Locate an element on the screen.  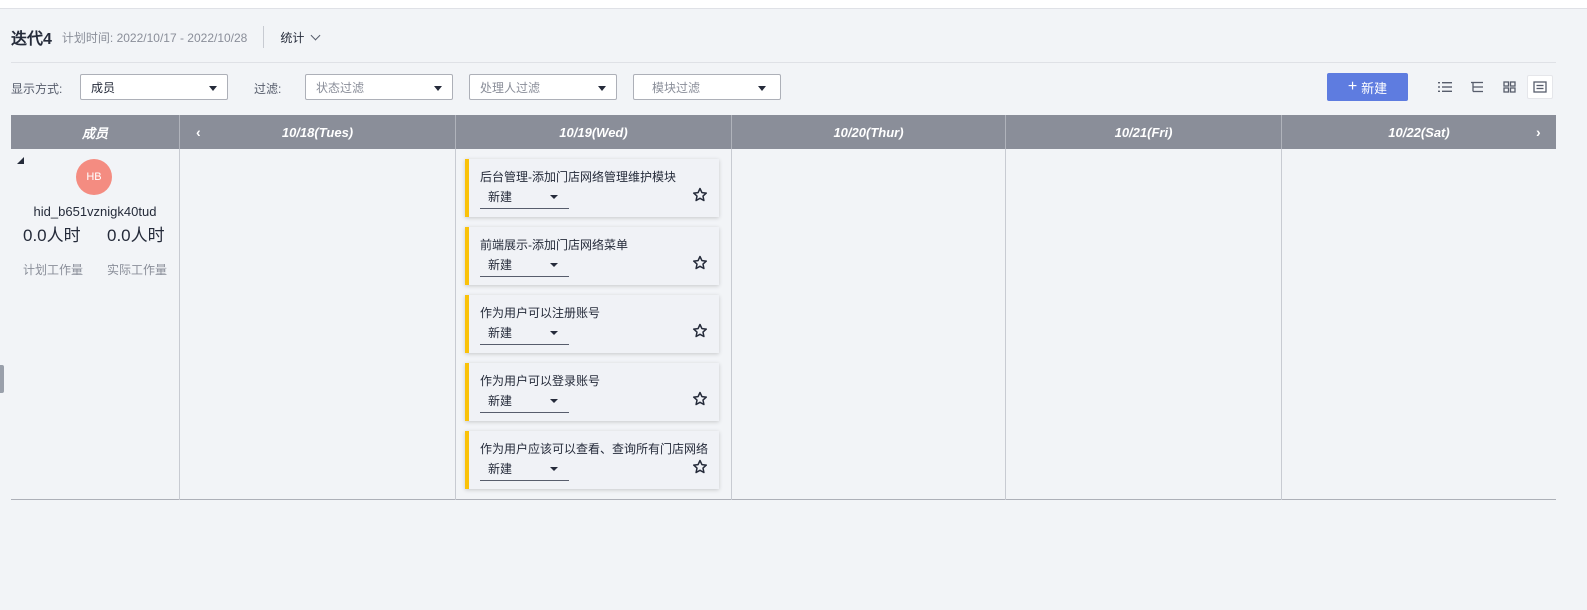
day-header: 10/21(Fri) is located at coordinates (1143, 132).